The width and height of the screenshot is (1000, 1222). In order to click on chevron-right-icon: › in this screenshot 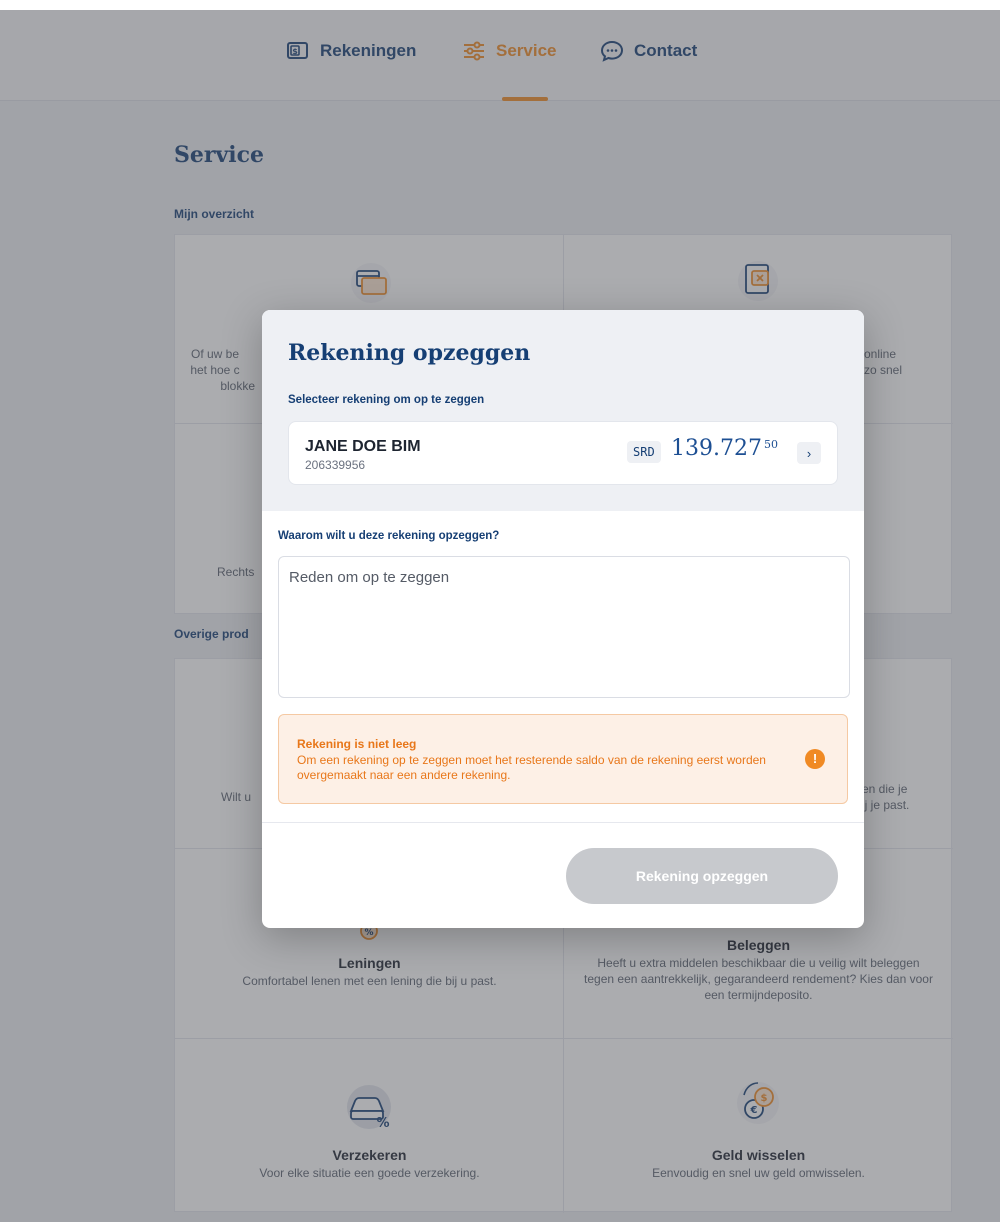, I will do `click(809, 453)`.